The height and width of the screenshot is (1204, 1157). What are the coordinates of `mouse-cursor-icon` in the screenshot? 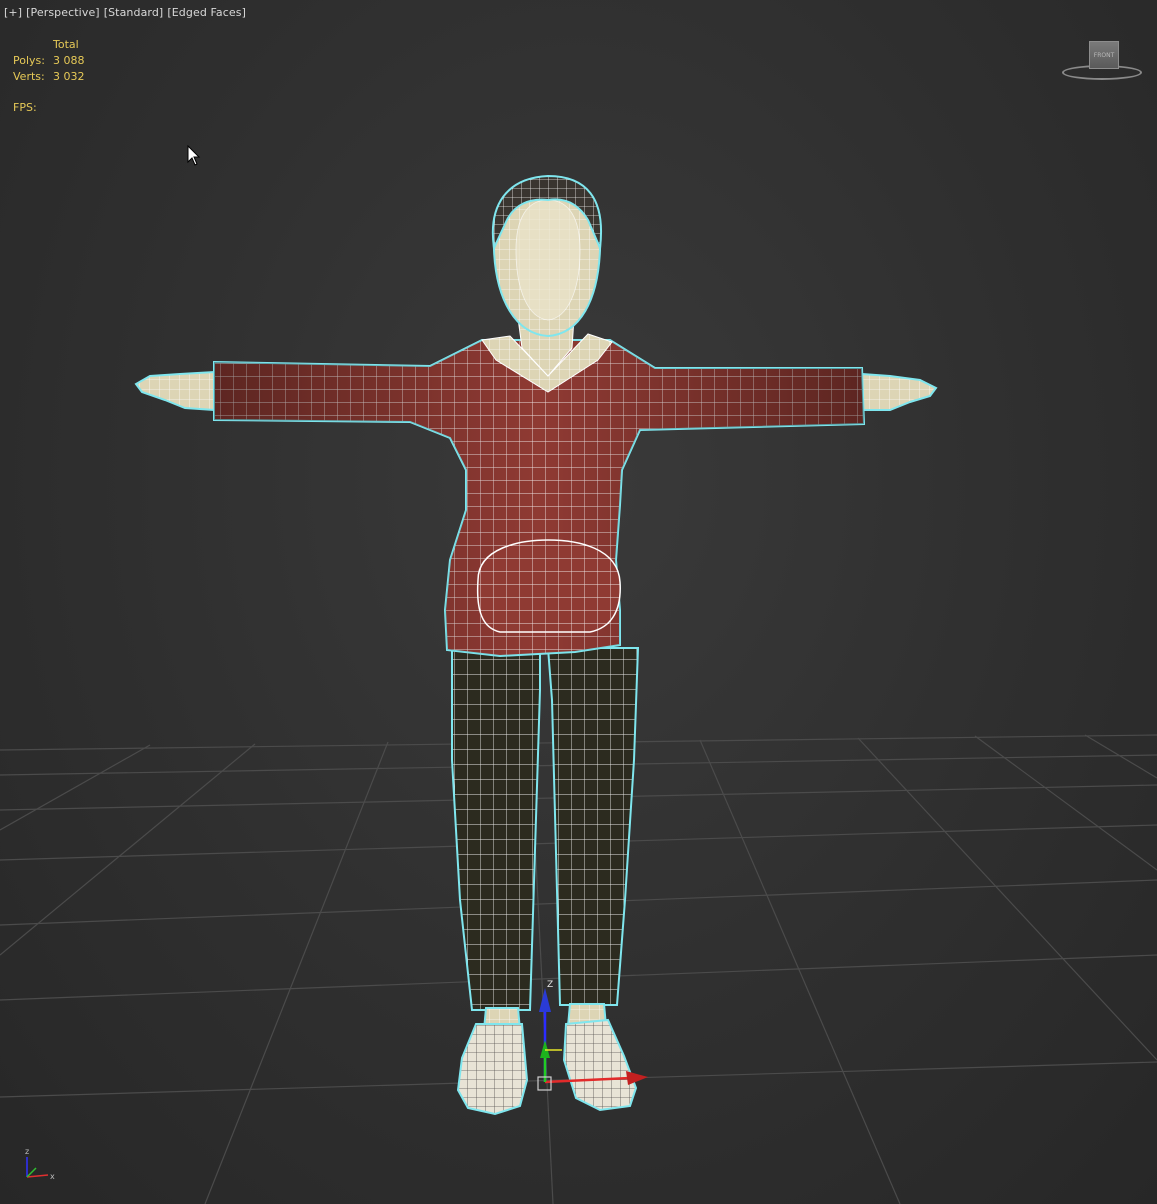 It's located at (194, 155).